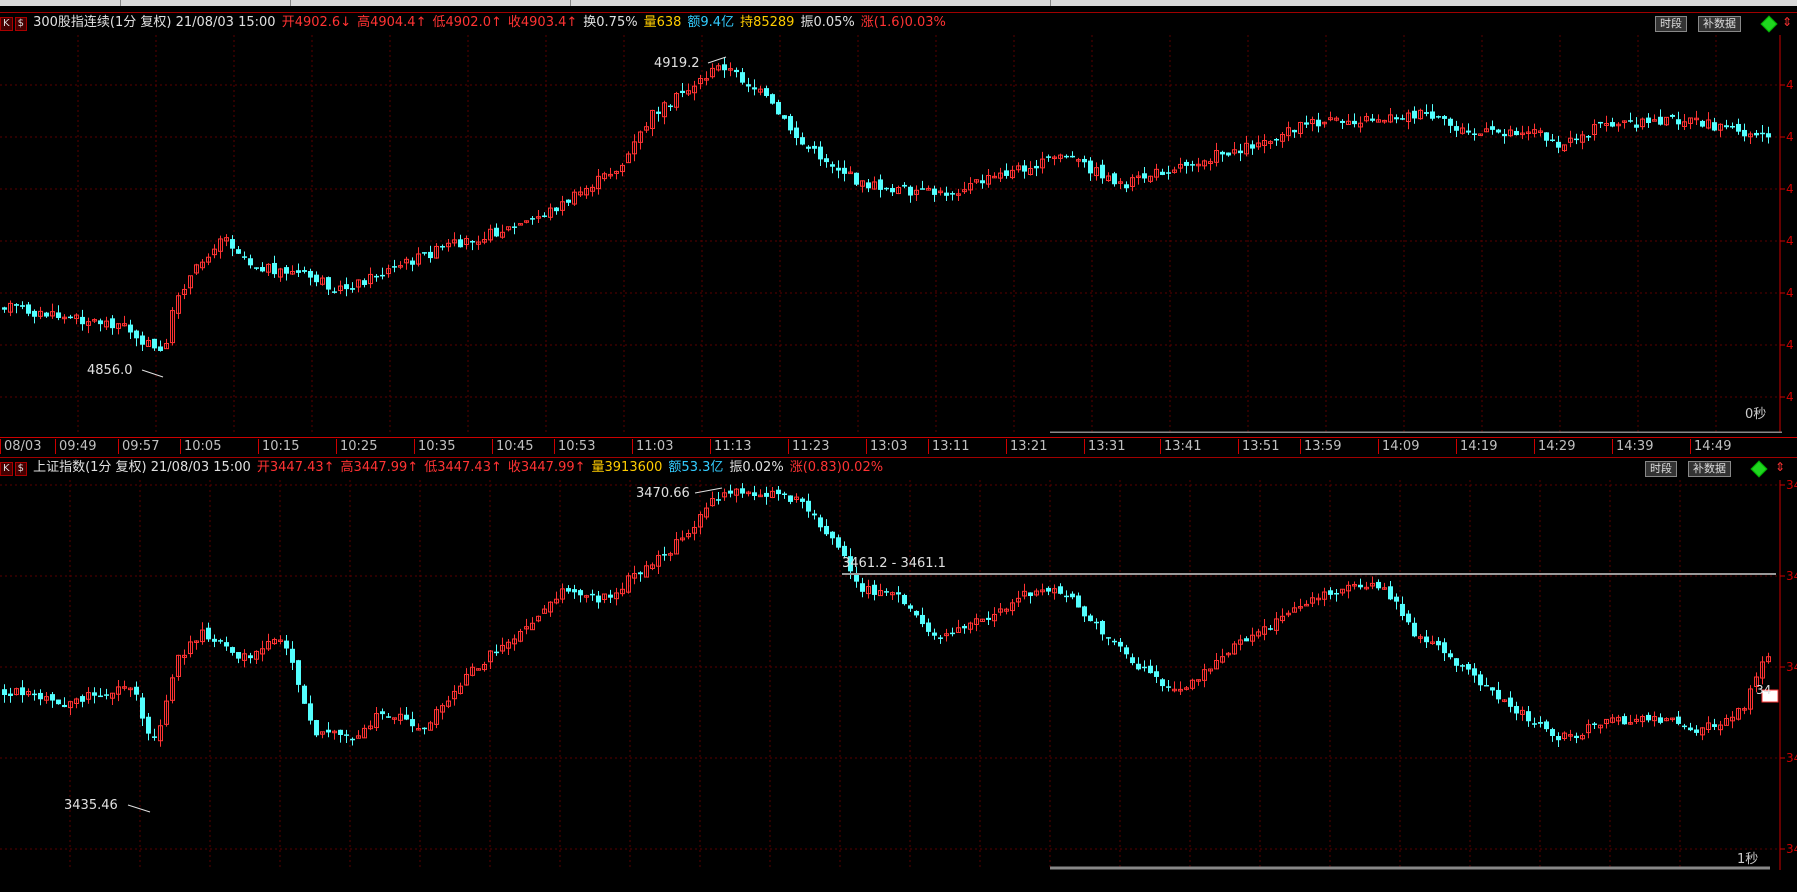 This screenshot has height=892, width=1797. Describe the element at coordinates (767, 22) in the screenshot. I see `stat-item: 持85289` at that location.